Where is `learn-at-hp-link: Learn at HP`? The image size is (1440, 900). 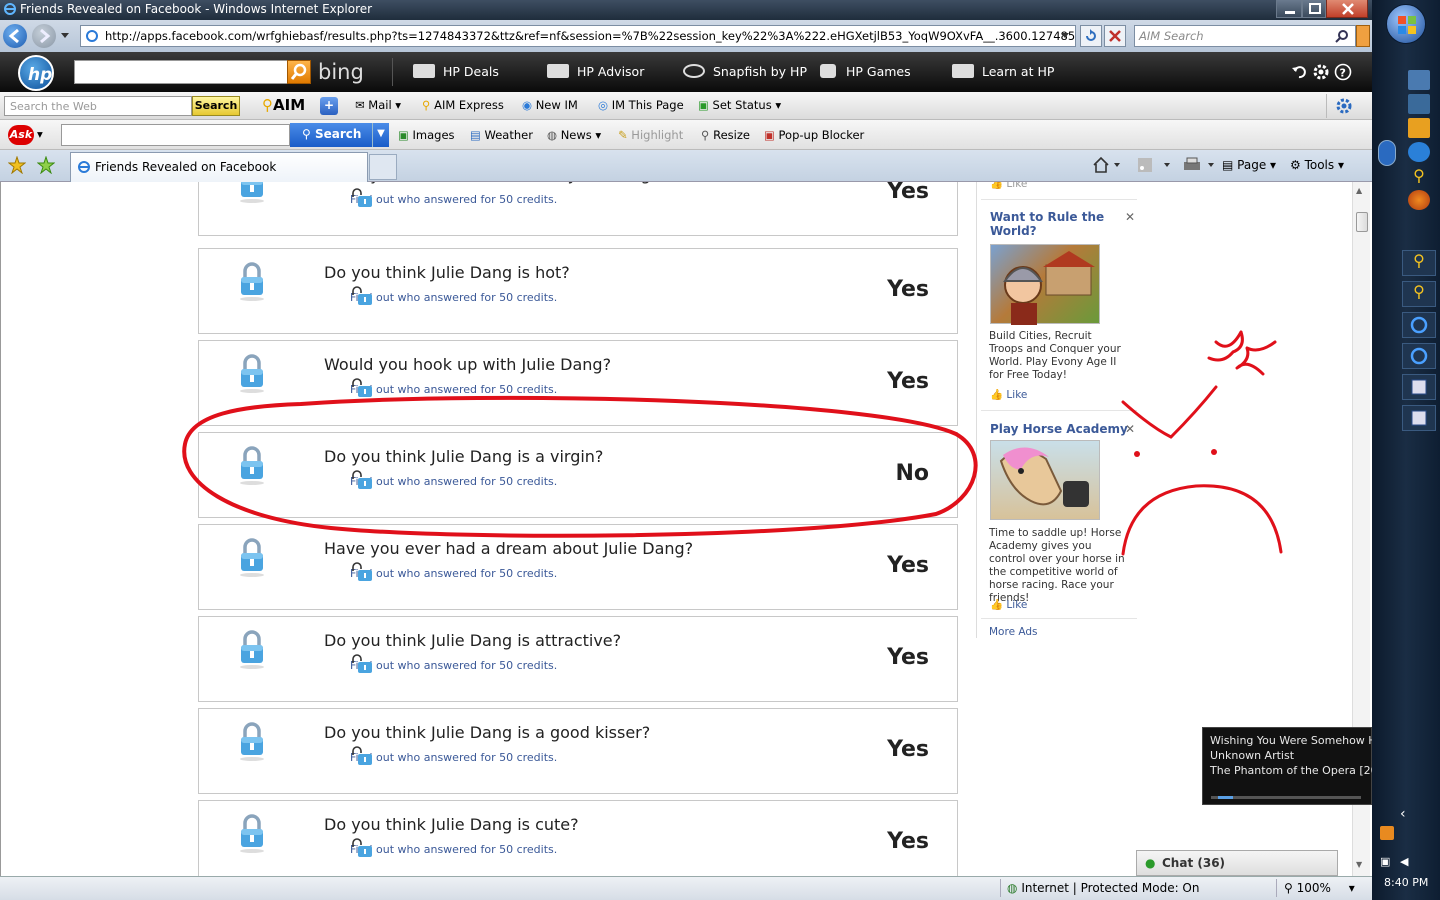
learn-at-hp-link: Learn at HP is located at coordinates (1003, 71).